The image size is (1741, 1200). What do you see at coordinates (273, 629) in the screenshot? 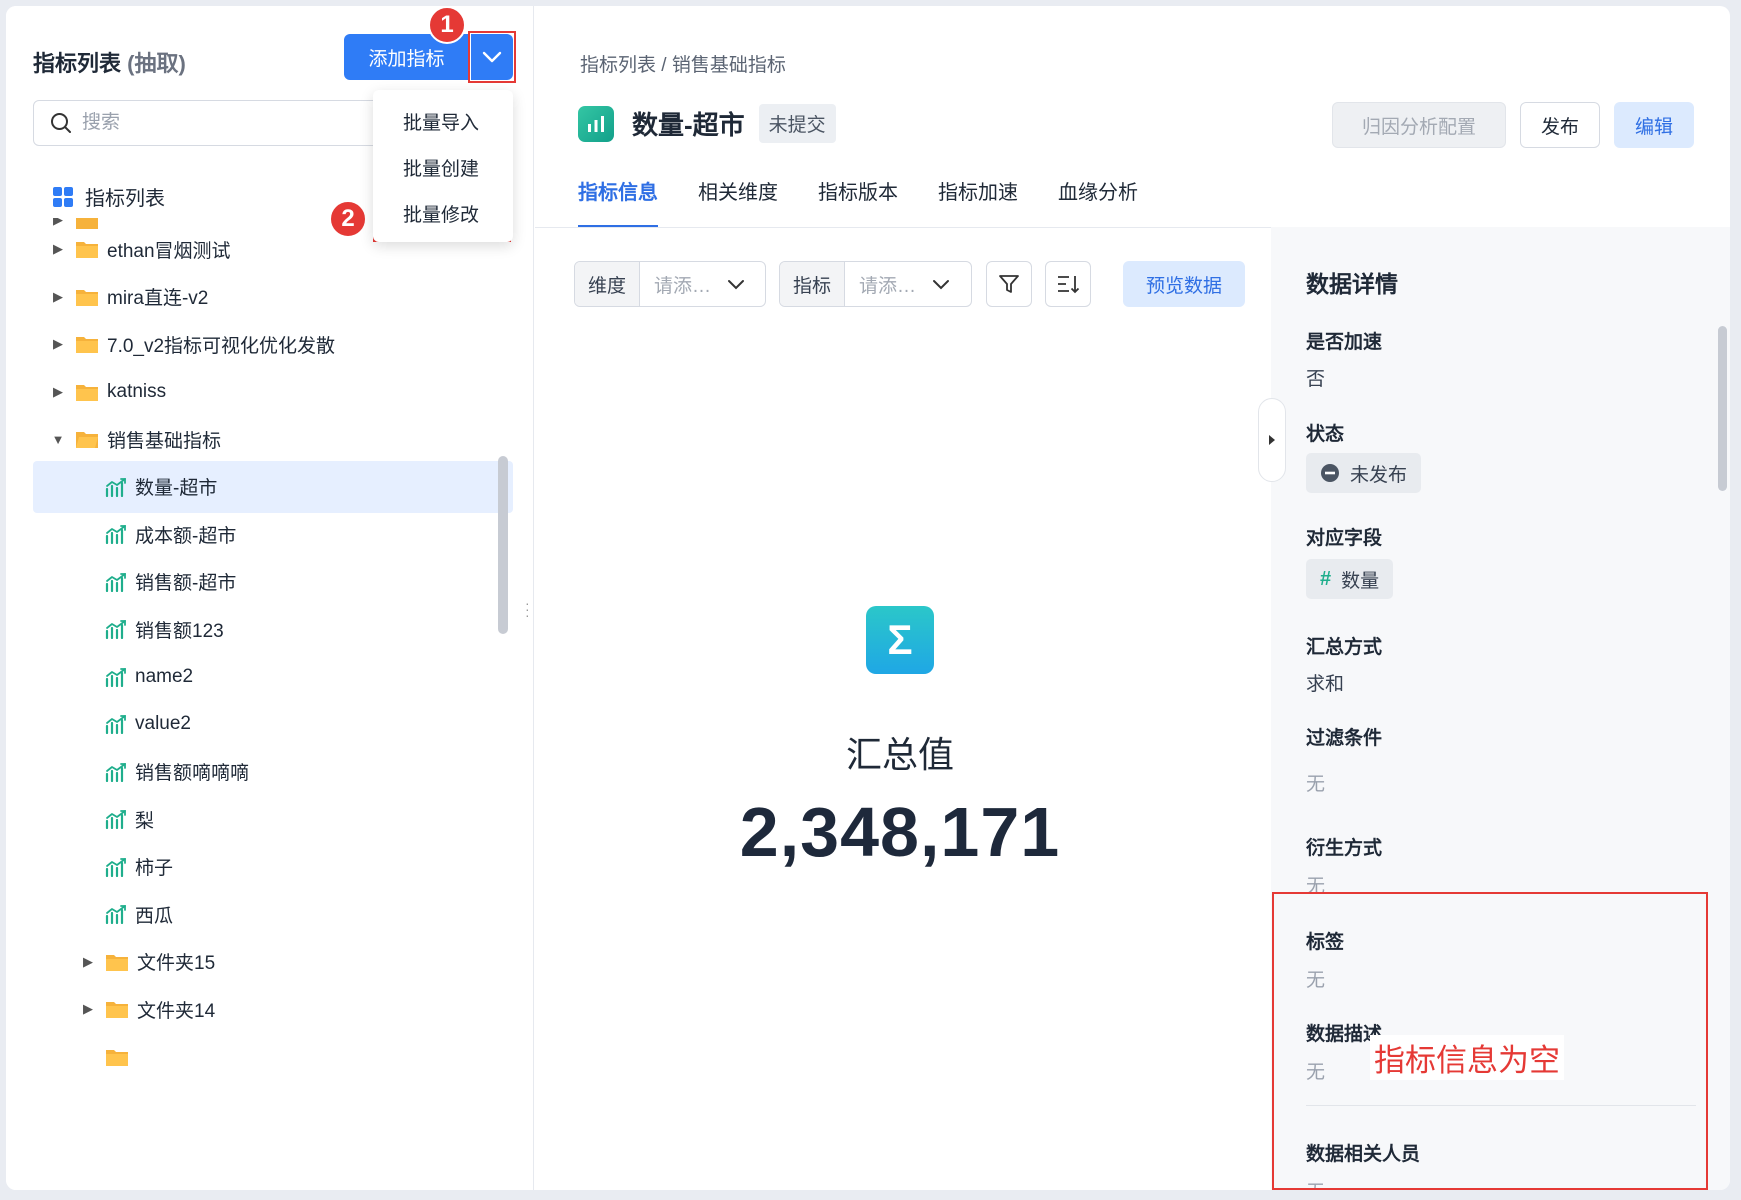
I see `tree-metric: 销售额123` at bounding box center [273, 629].